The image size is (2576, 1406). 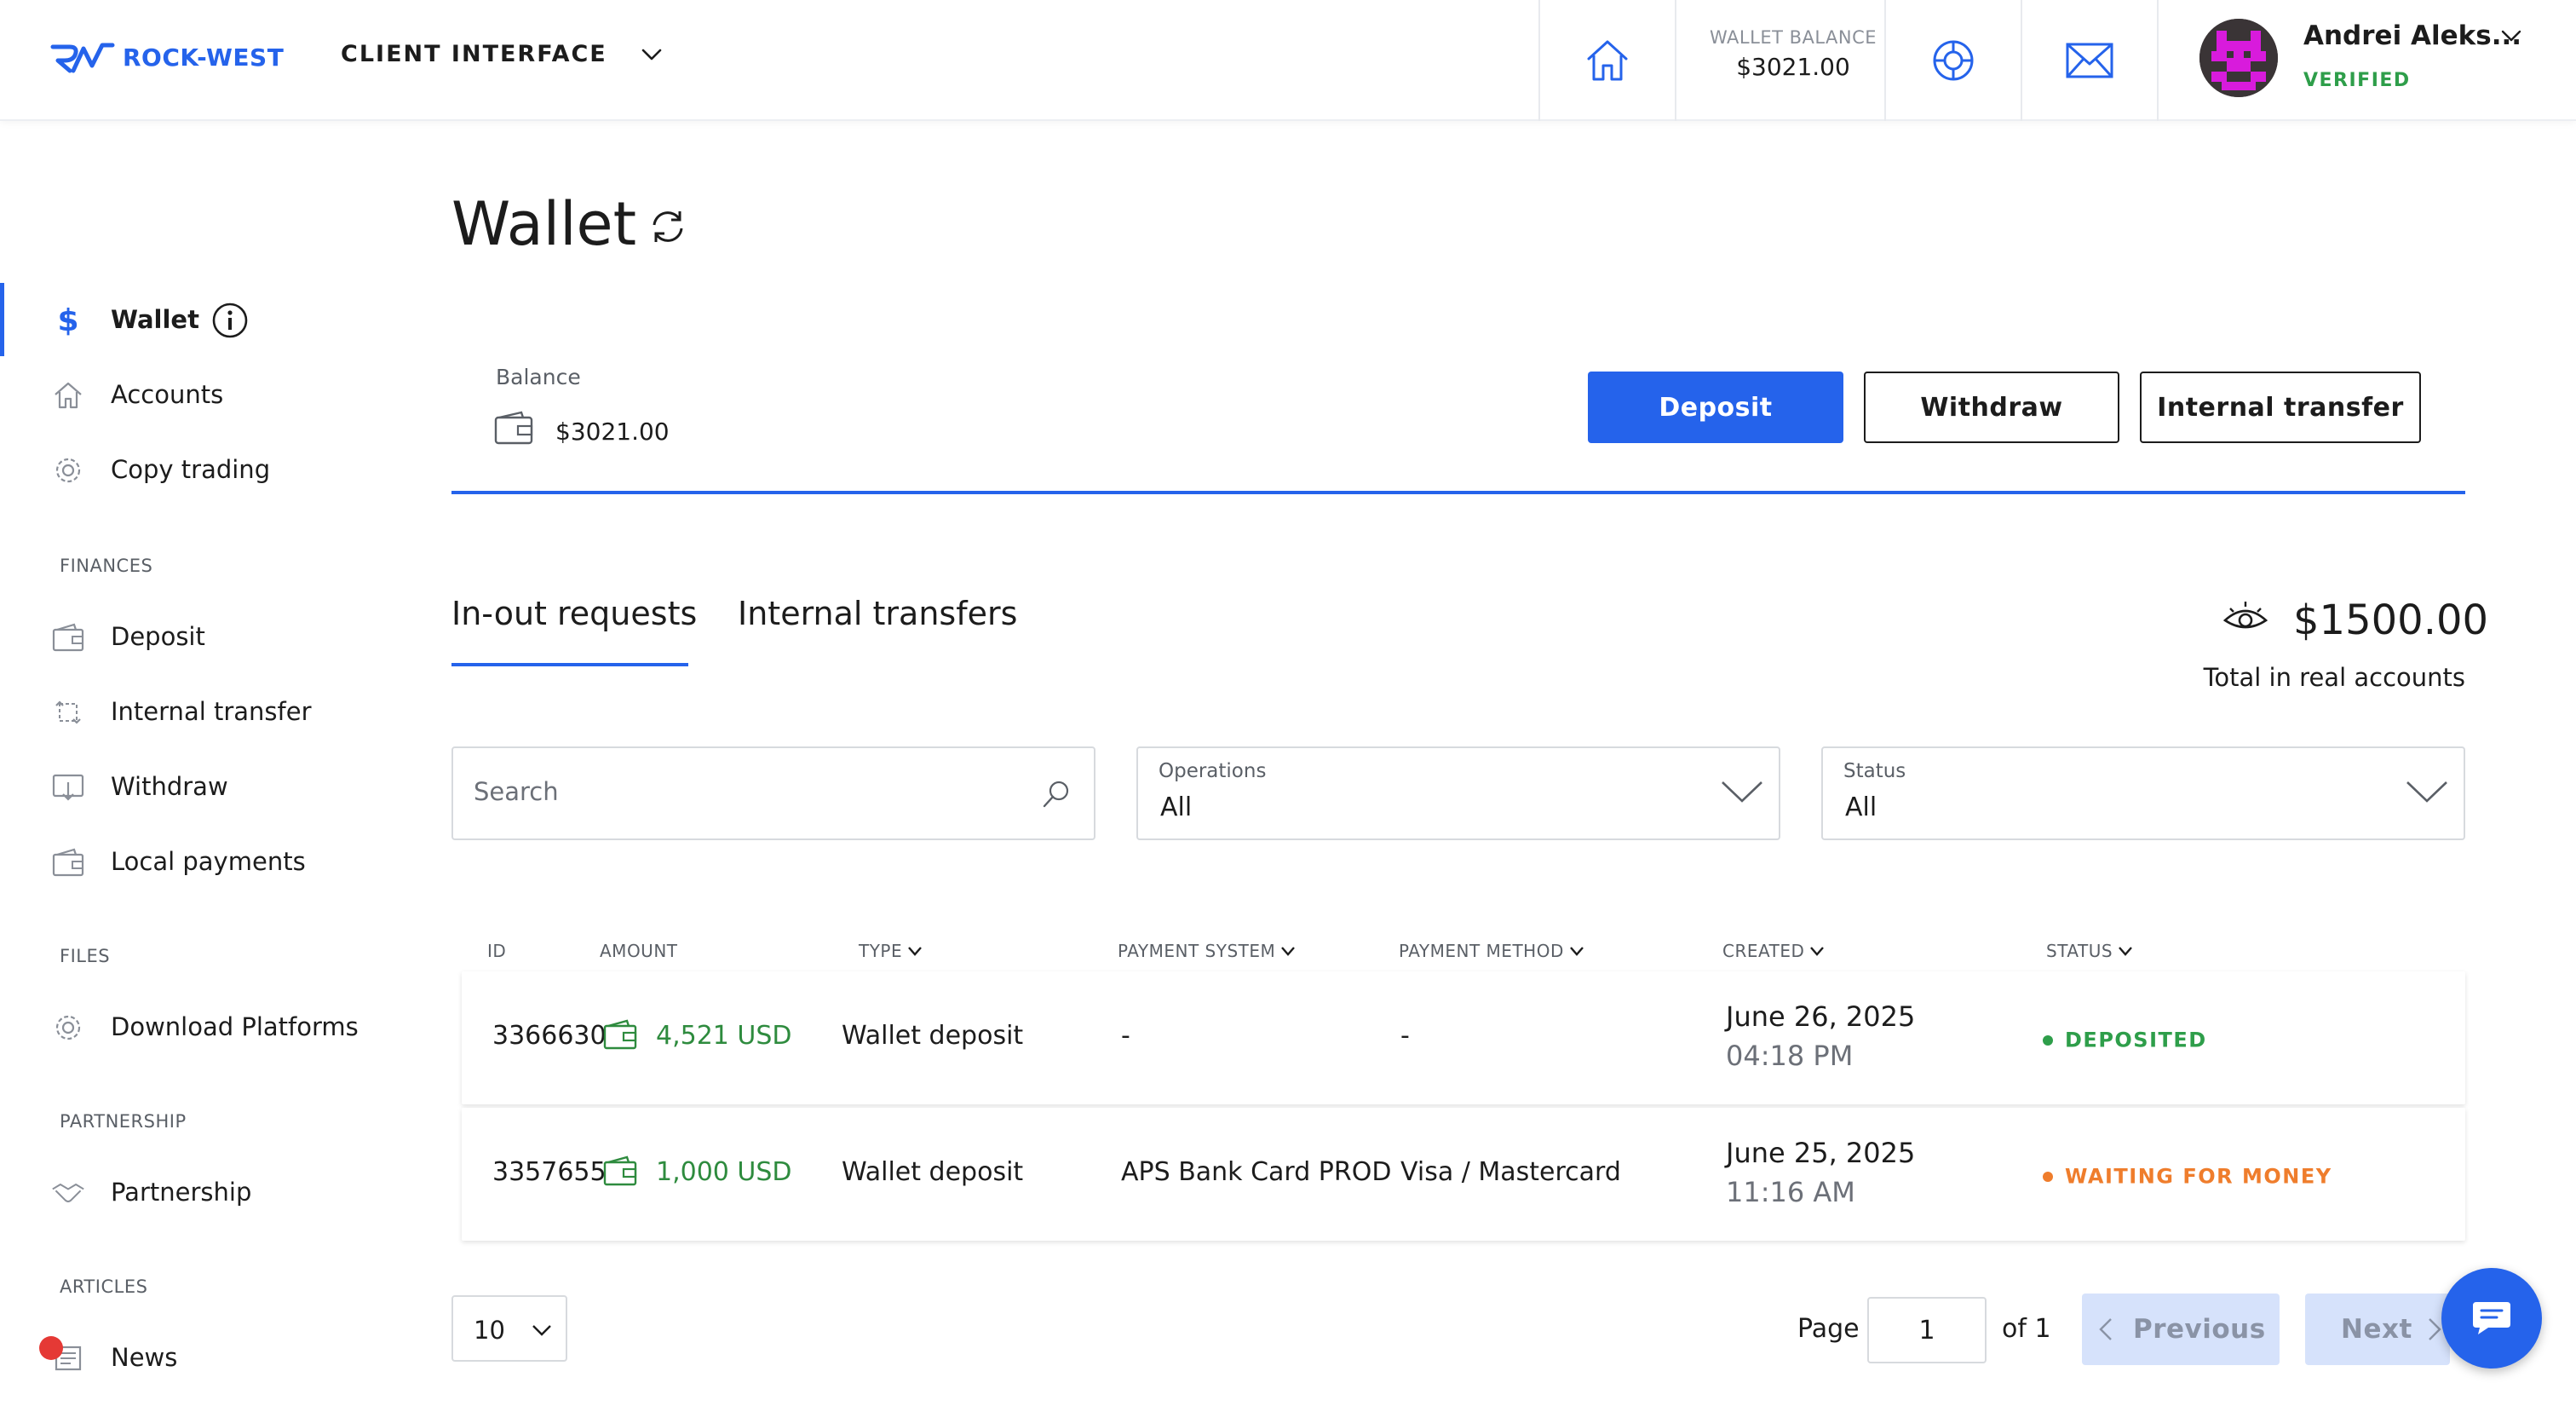 I want to click on sidebar-item-label: Withdraw, so click(x=170, y=786).